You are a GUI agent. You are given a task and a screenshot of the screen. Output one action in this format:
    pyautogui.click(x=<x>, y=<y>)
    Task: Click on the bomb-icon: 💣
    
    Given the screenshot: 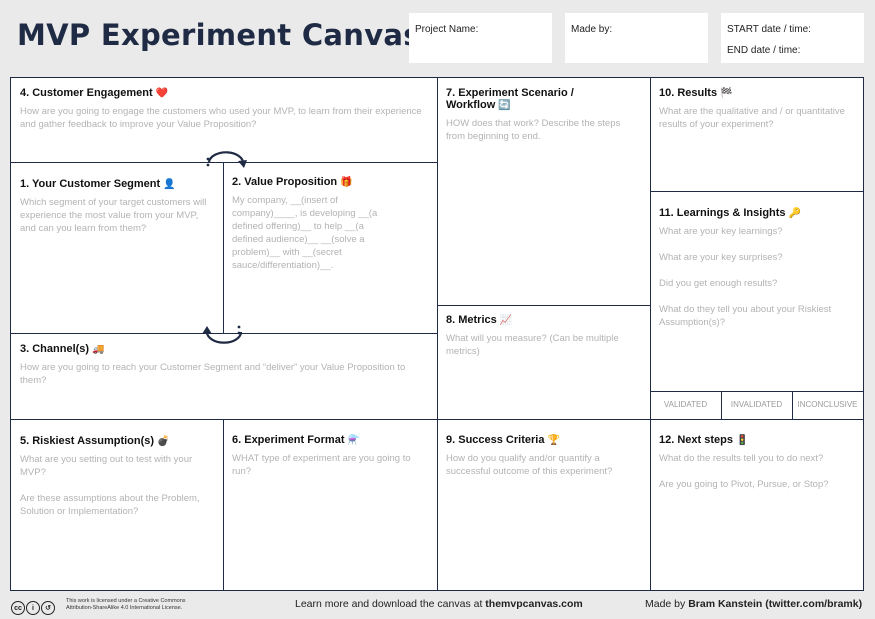 What is the action you would take?
    pyautogui.click(x=163, y=441)
    